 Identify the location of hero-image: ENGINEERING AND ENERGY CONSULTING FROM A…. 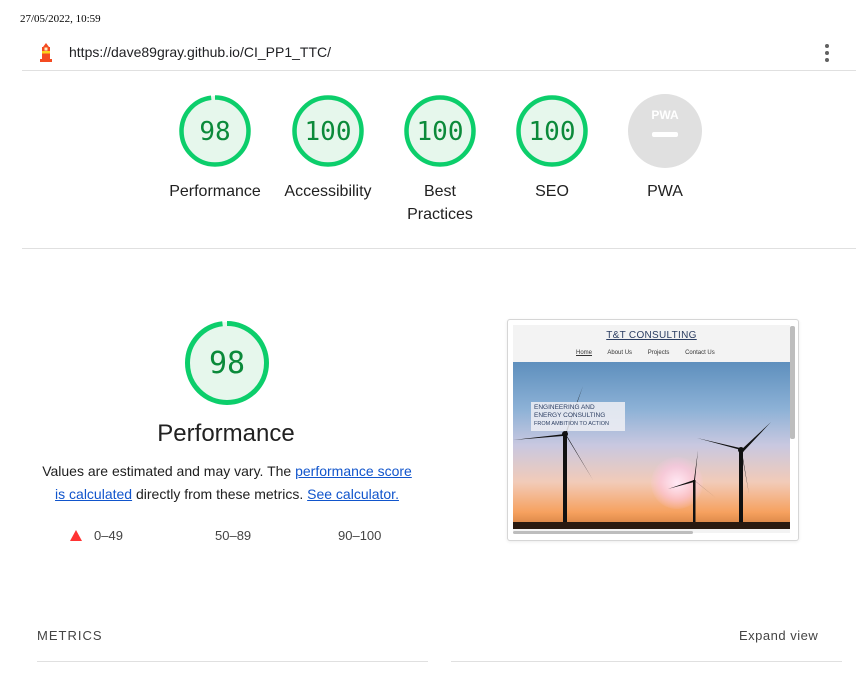
(651, 445).